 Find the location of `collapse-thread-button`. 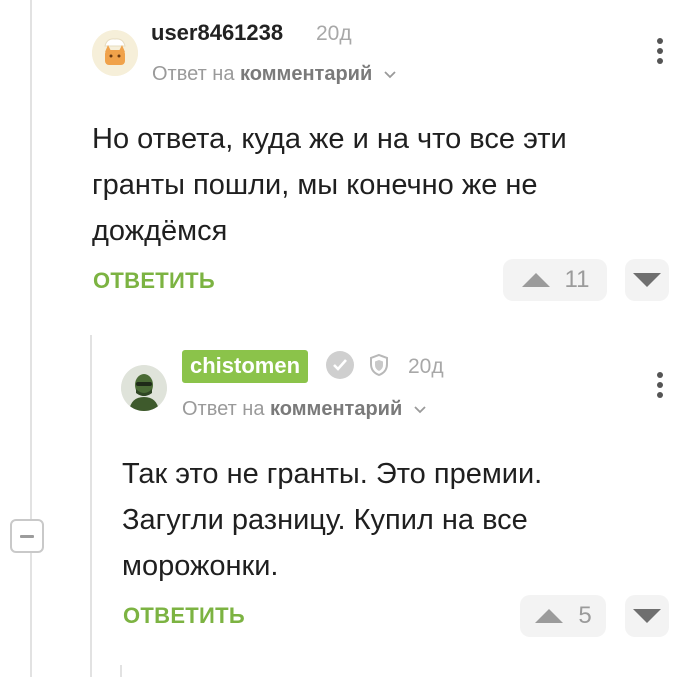

collapse-thread-button is located at coordinates (27, 536).